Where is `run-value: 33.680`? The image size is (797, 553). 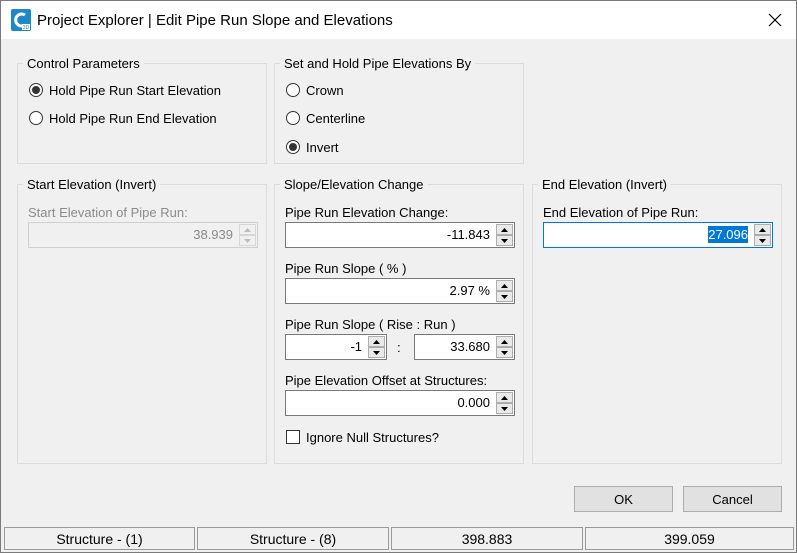
run-value: 33.680 is located at coordinates (470, 346).